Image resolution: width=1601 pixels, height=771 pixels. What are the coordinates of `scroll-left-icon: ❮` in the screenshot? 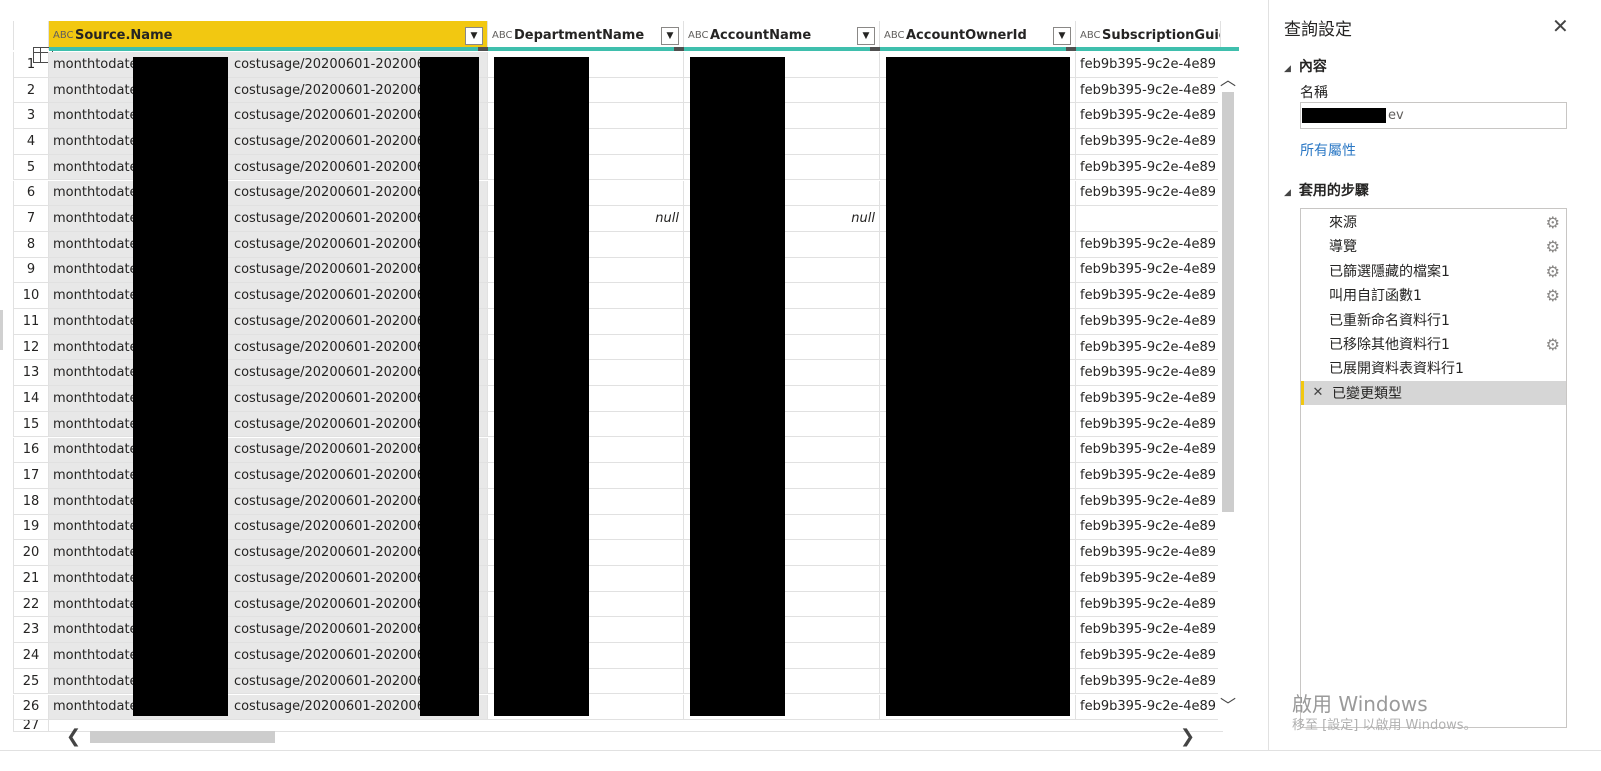 It's located at (73, 736).